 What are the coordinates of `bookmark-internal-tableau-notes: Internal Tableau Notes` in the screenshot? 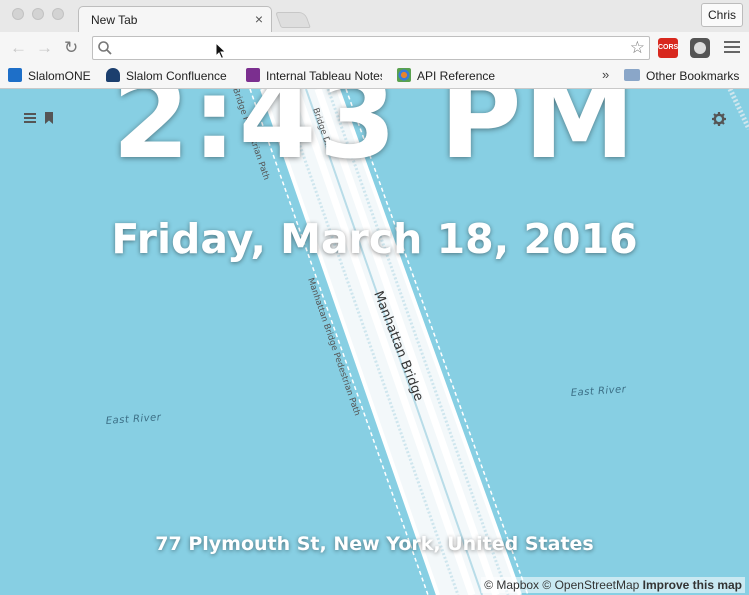 It's located at (314, 76).